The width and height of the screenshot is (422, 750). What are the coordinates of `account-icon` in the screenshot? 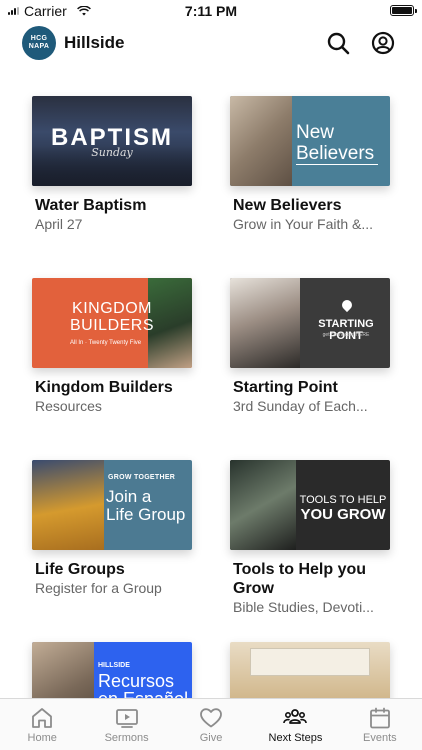 It's located at (383, 43).